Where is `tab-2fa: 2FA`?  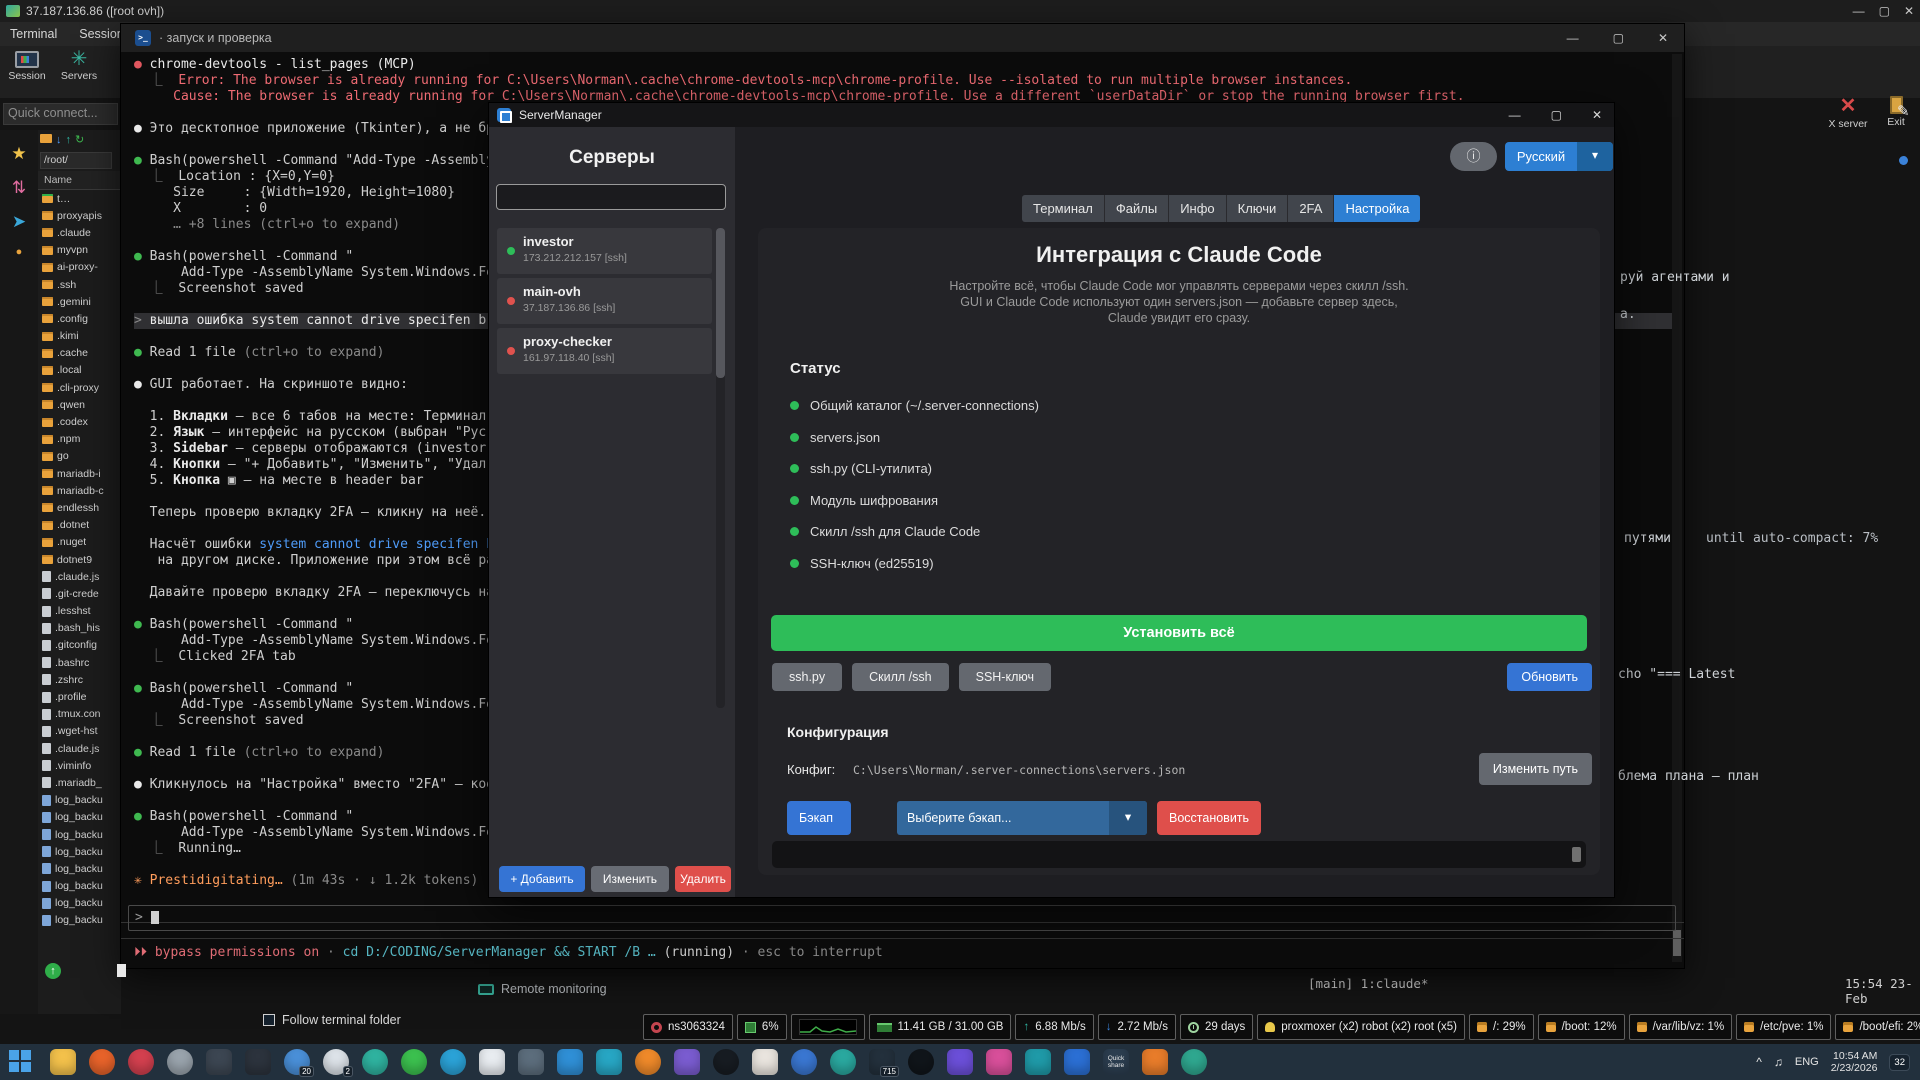 tab-2fa: 2FA is located at coordinates (1311, 208).